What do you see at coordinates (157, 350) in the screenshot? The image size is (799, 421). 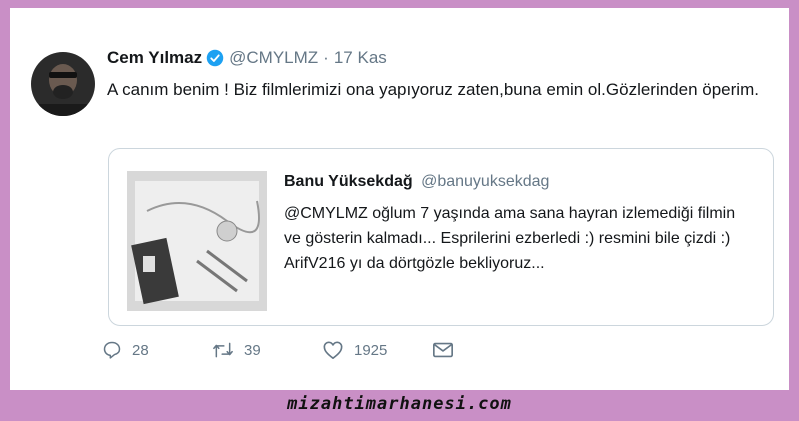 I see `reply-button: 28` at bounding box center [157, 350].